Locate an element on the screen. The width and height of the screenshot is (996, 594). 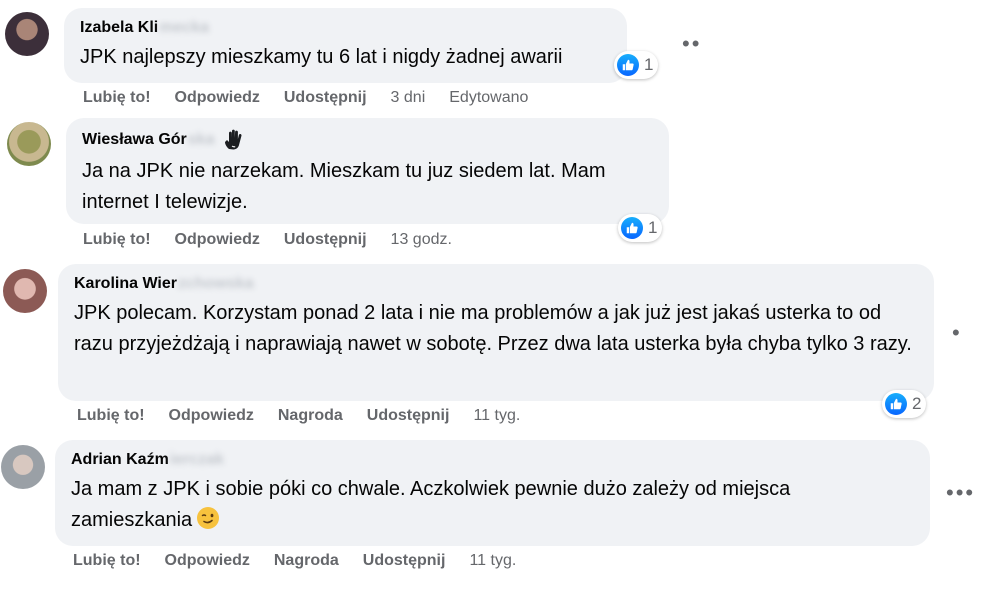
more-options-icon: • is located at coordinates (957, 333).